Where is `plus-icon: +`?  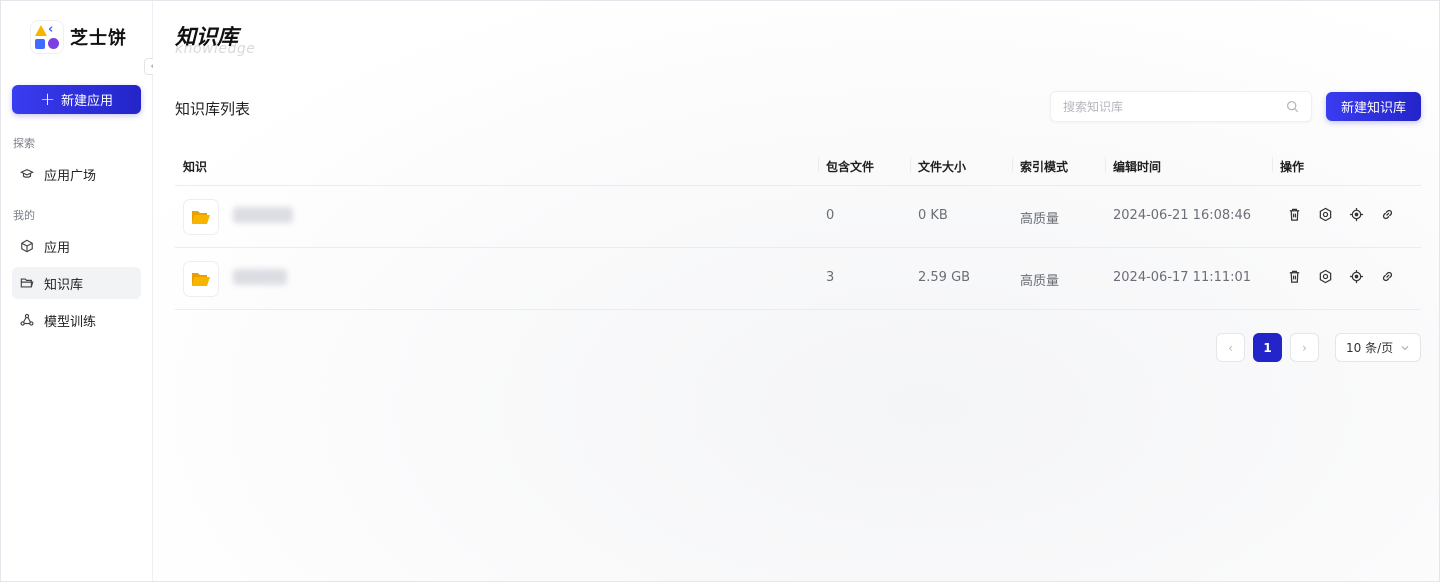
plus-icon: + is located at coordinates (47, 99).